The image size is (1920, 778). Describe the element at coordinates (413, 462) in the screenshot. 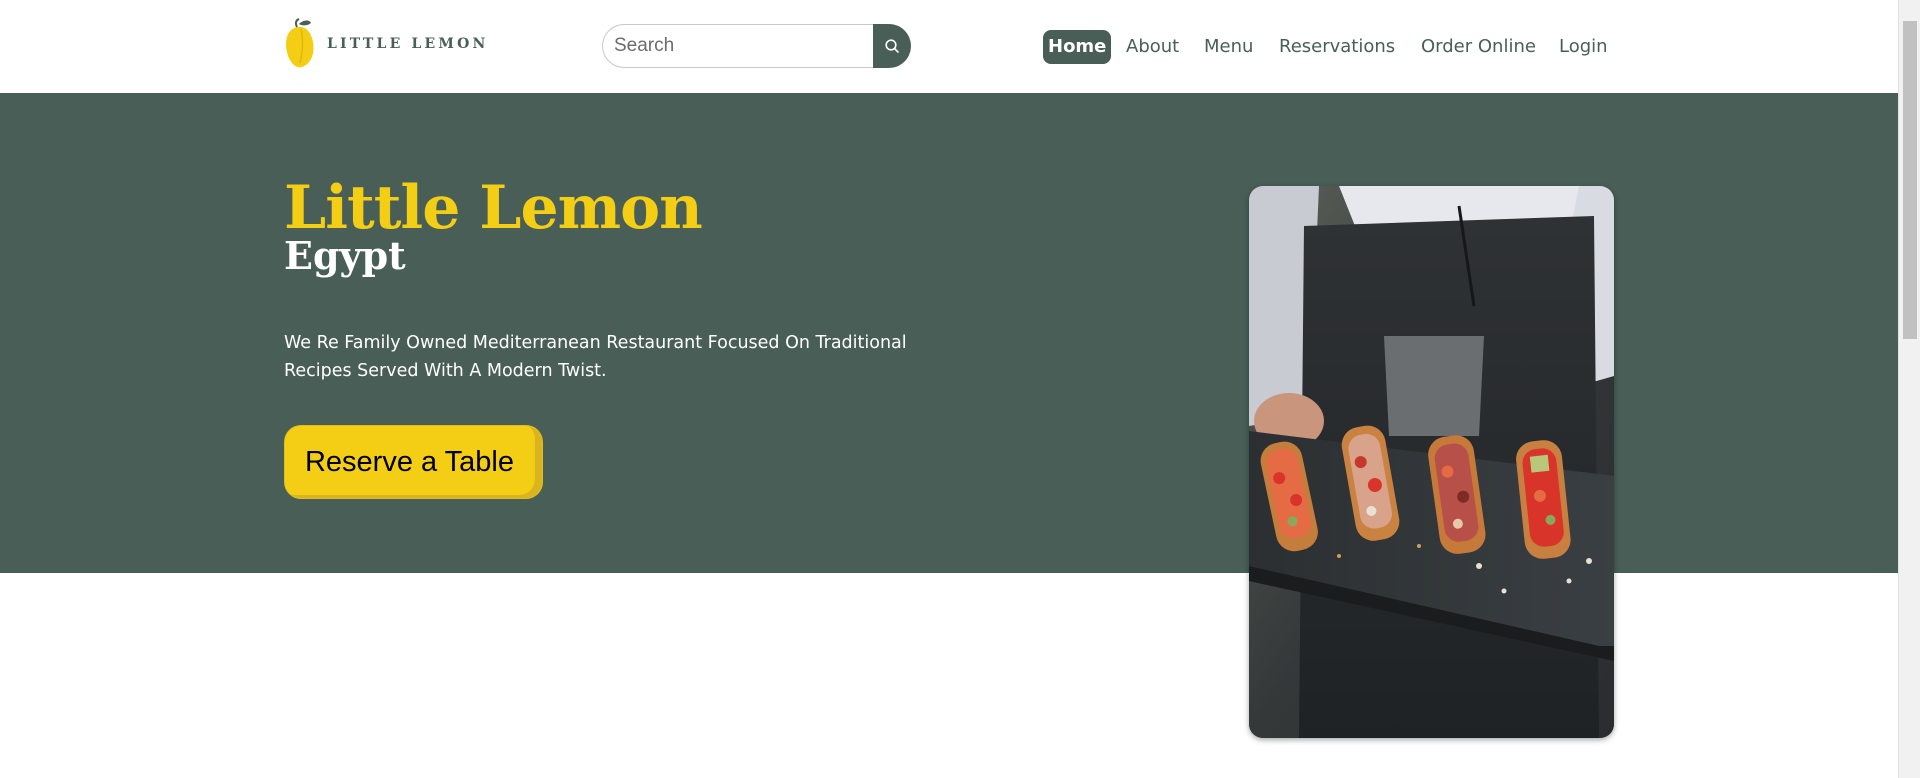

I see `reserve-table-button: Reserve a Table` at that location.